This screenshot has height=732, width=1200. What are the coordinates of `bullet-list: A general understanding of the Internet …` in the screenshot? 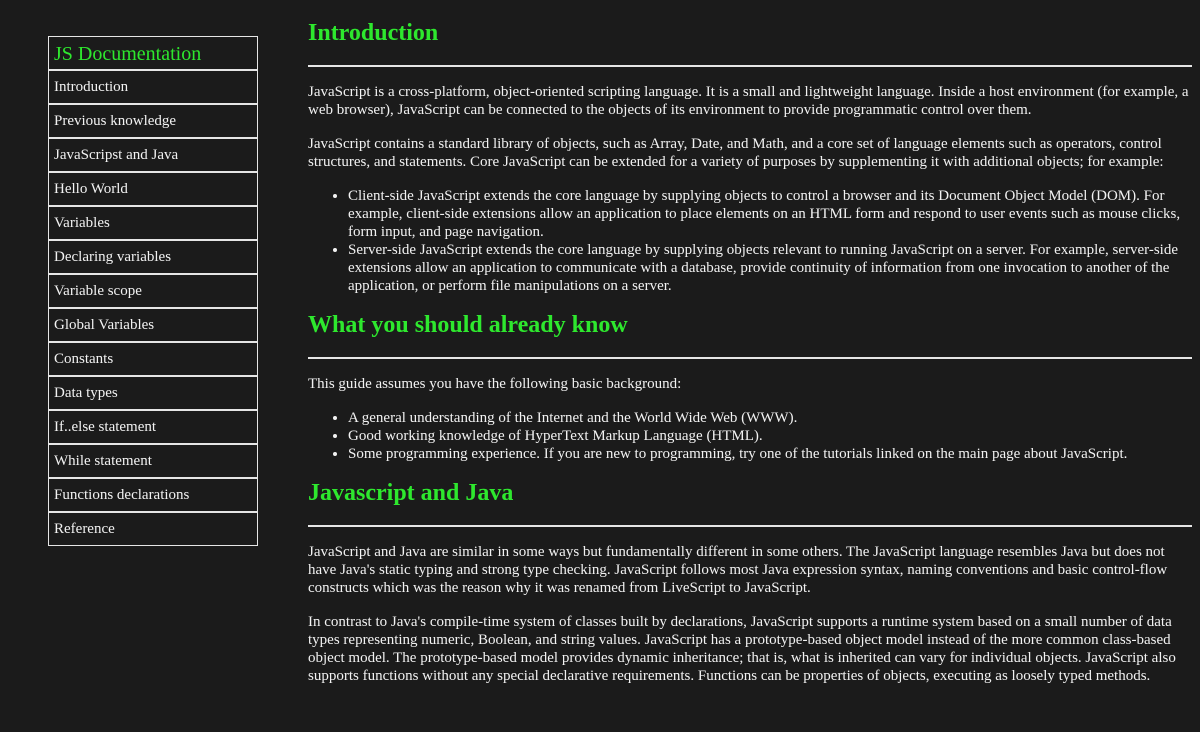 It's located at (750, 436).